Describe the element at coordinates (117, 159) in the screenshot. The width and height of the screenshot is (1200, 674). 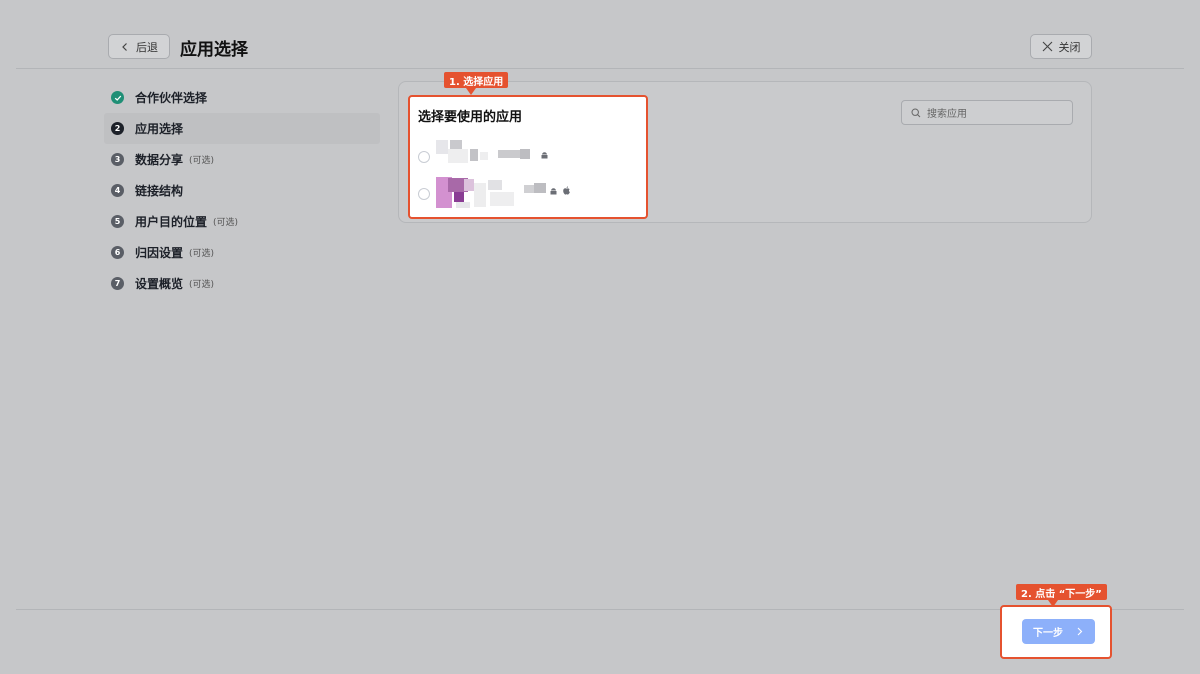
I see `step-number: 3` at that location.